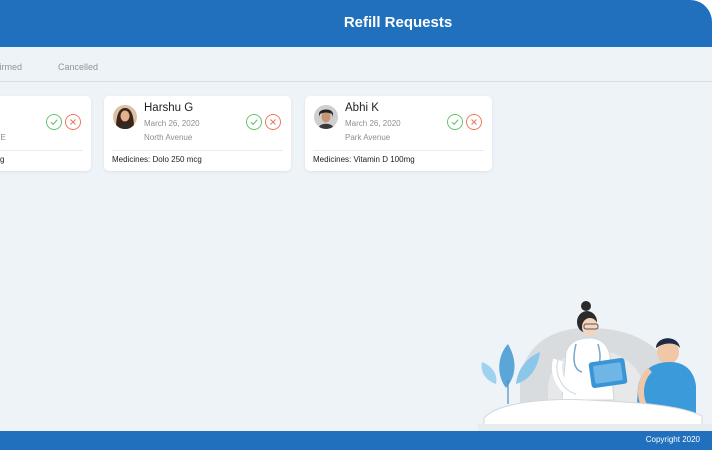 This screenshot has width=712, height=450. Describe the element at coordinates (169, 108) in the screenshot. I see `patient-name: Harshu G` at that location.